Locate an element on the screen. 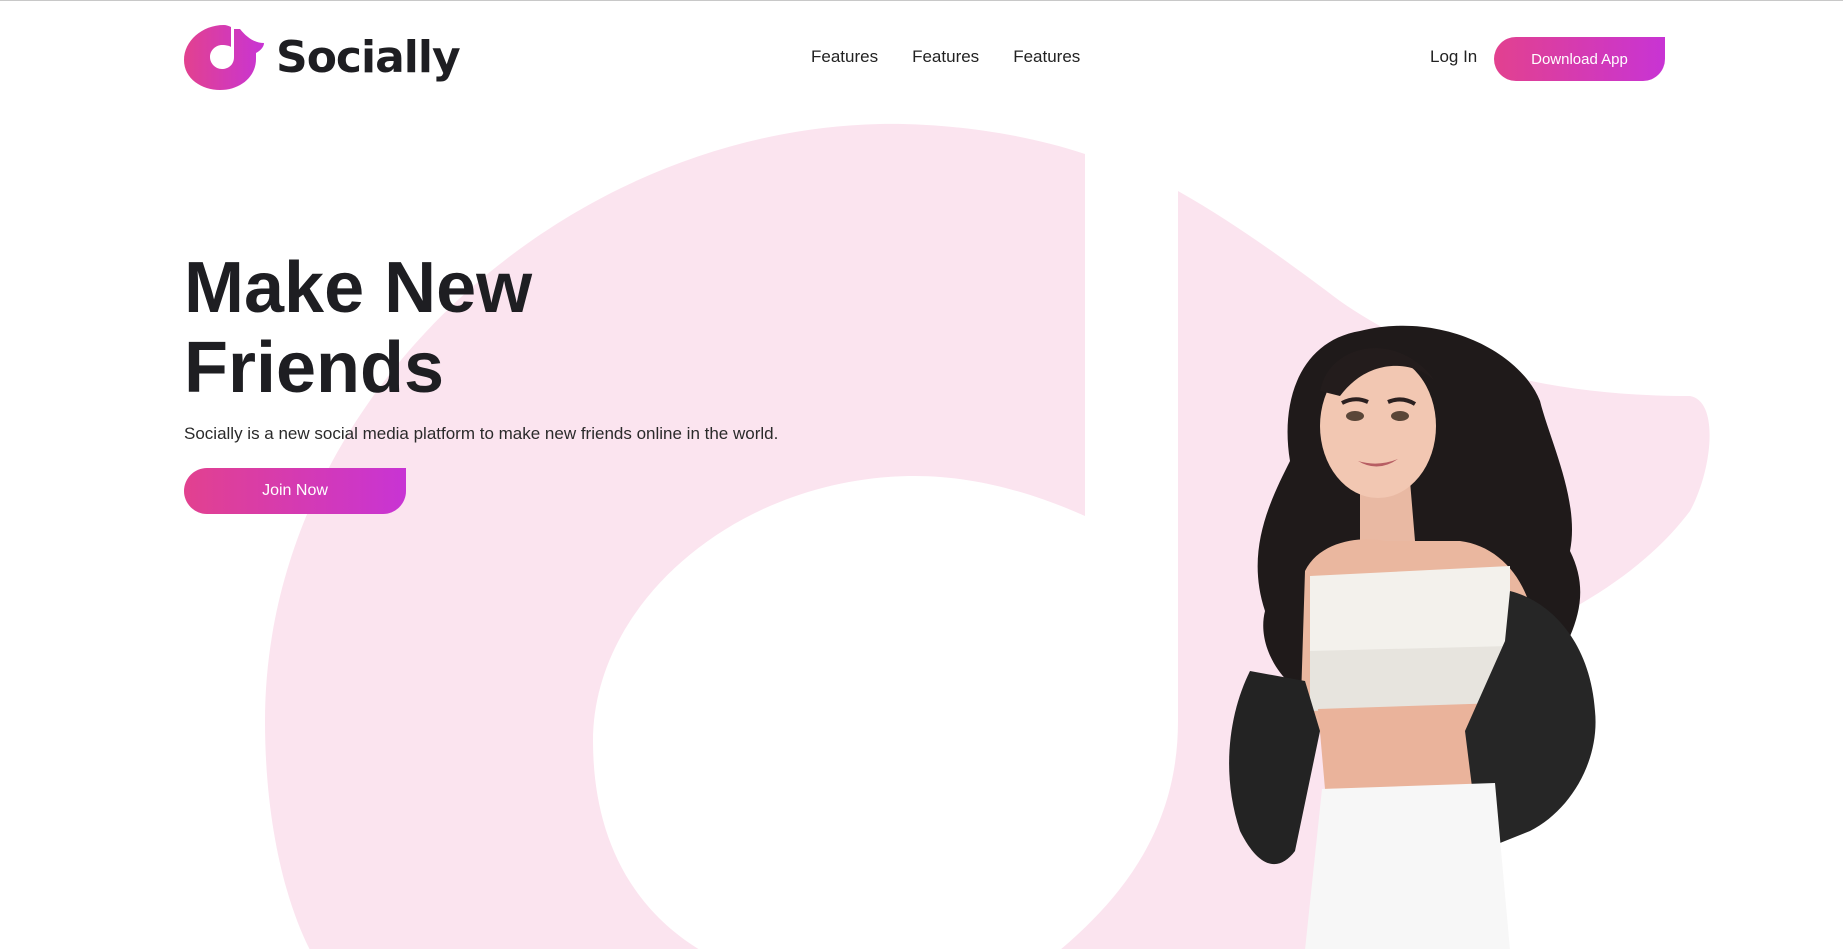 The height and width of the screenshot is (949, 1843). hero-title-line-1: Make New is located at coordinates (358, 288).